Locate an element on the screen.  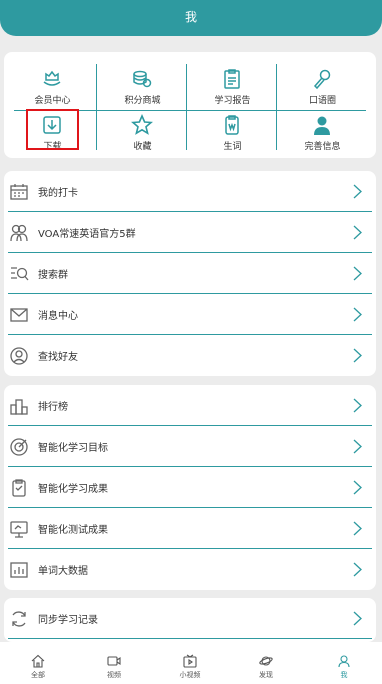
coins-icon is located at coordinates (142, 79).